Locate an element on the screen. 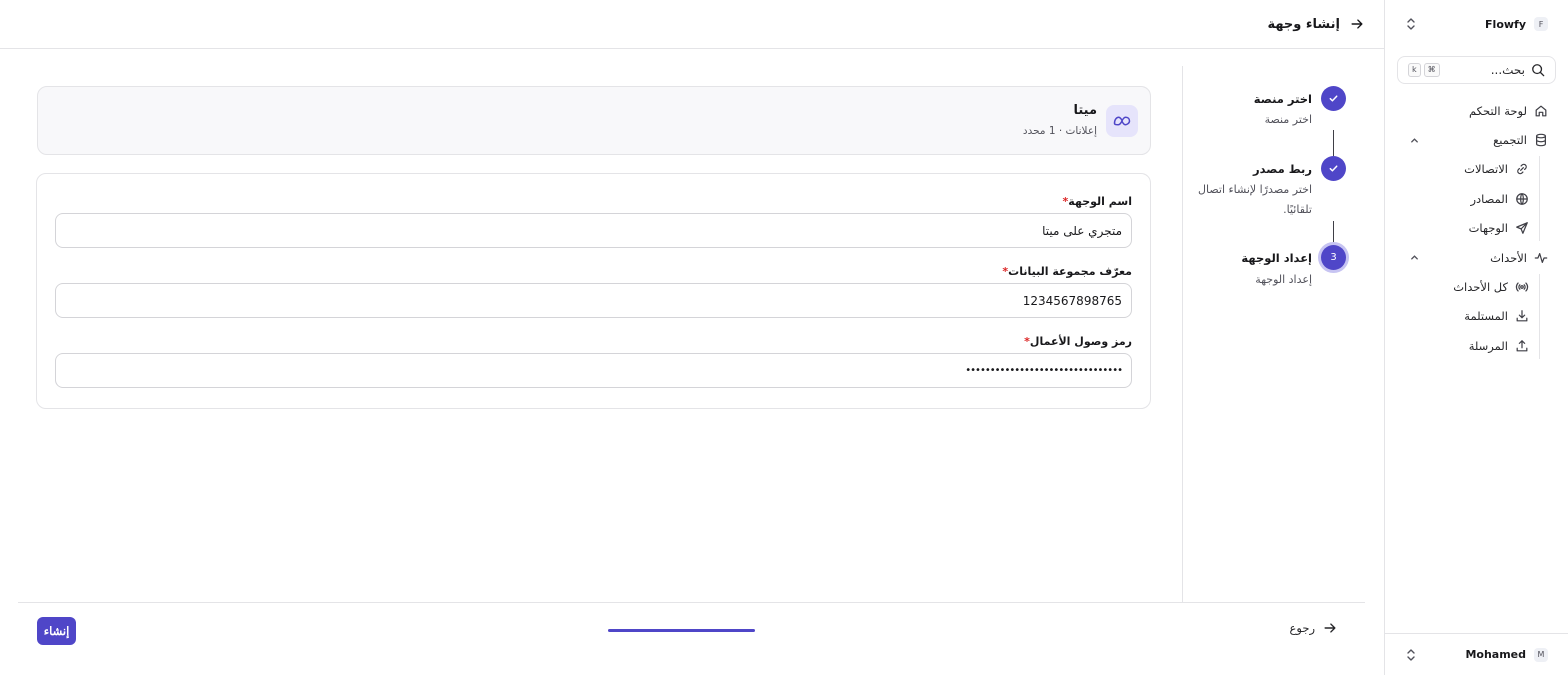 The image size is (1568, 675). user-switcher: M Mohamed is located at coordinates (1476, 654).